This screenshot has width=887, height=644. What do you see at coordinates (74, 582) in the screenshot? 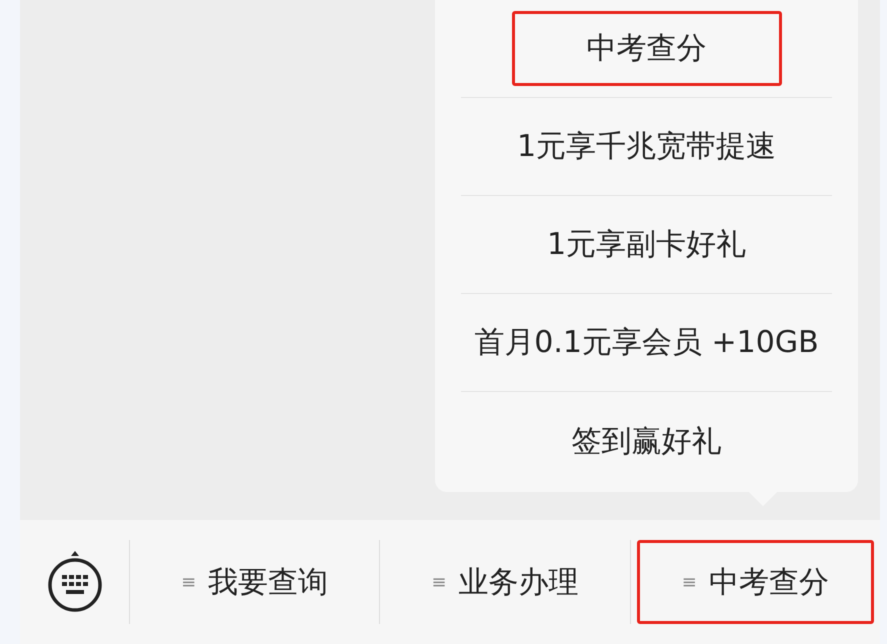
I see `keyboard-icon` at bounding box center [74, 582].